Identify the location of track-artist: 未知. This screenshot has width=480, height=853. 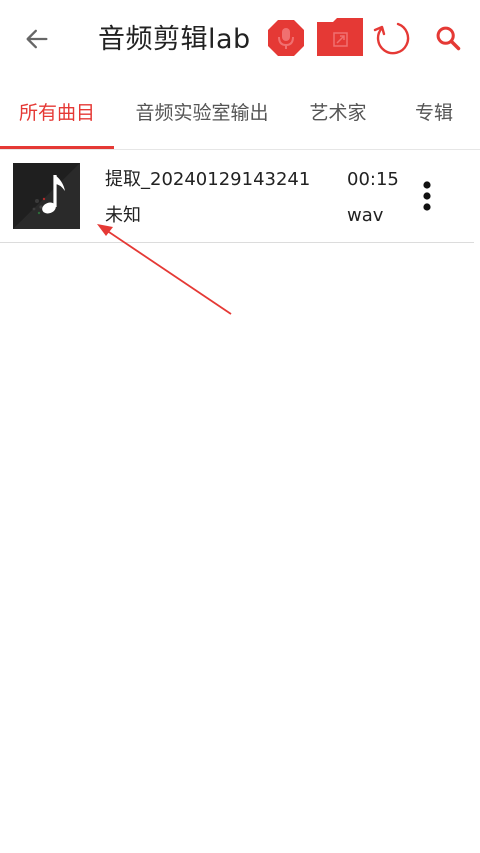
(123, 215).